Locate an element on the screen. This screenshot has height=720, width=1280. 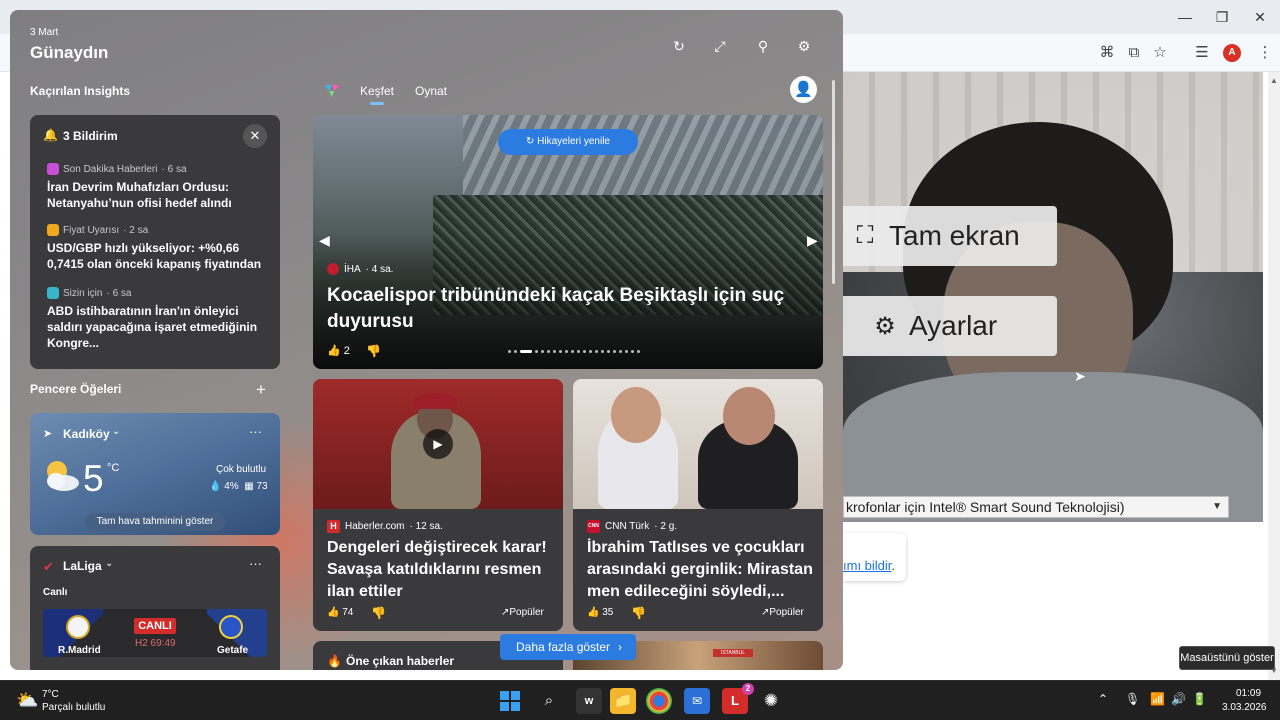
play-icon: ▶ is located at coordinates (438, 444).